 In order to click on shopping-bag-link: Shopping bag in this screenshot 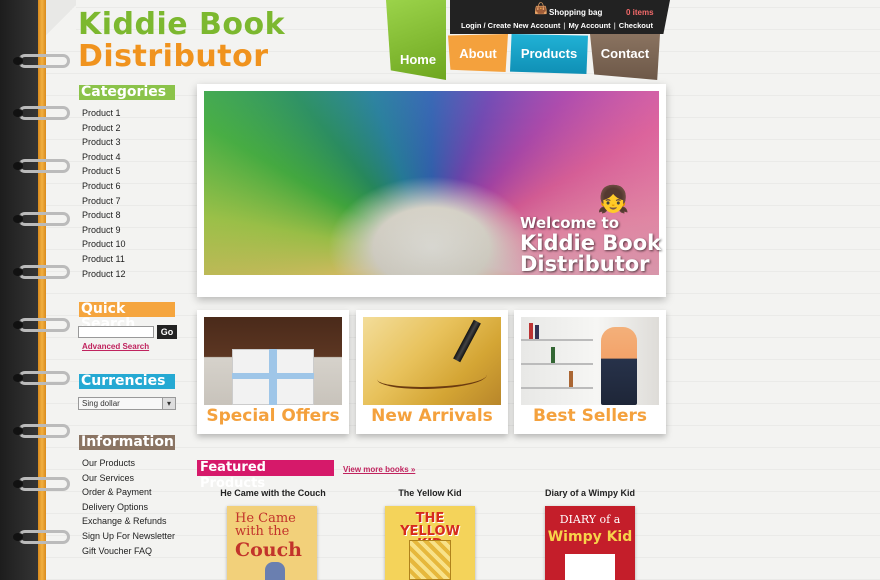, I will do `click(575, 12)`.